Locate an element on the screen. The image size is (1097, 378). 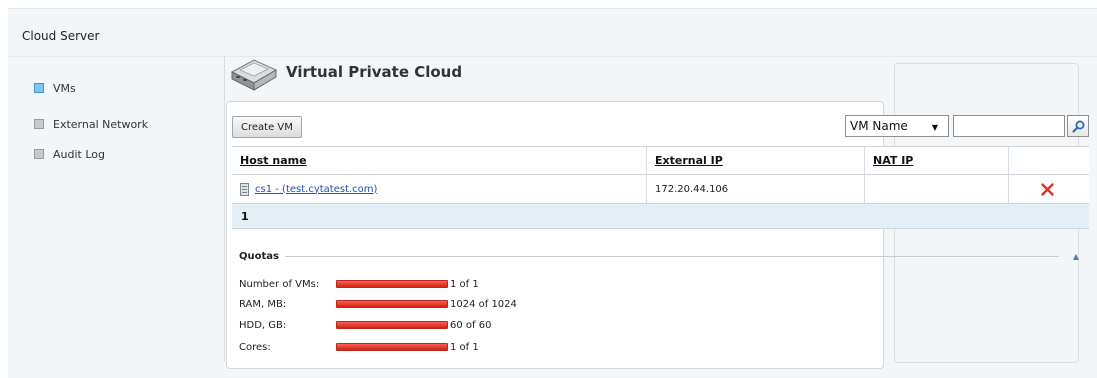
quota-row-ram: RAM, MB: 1024 of 1024 is located at coordinates (378, 304).